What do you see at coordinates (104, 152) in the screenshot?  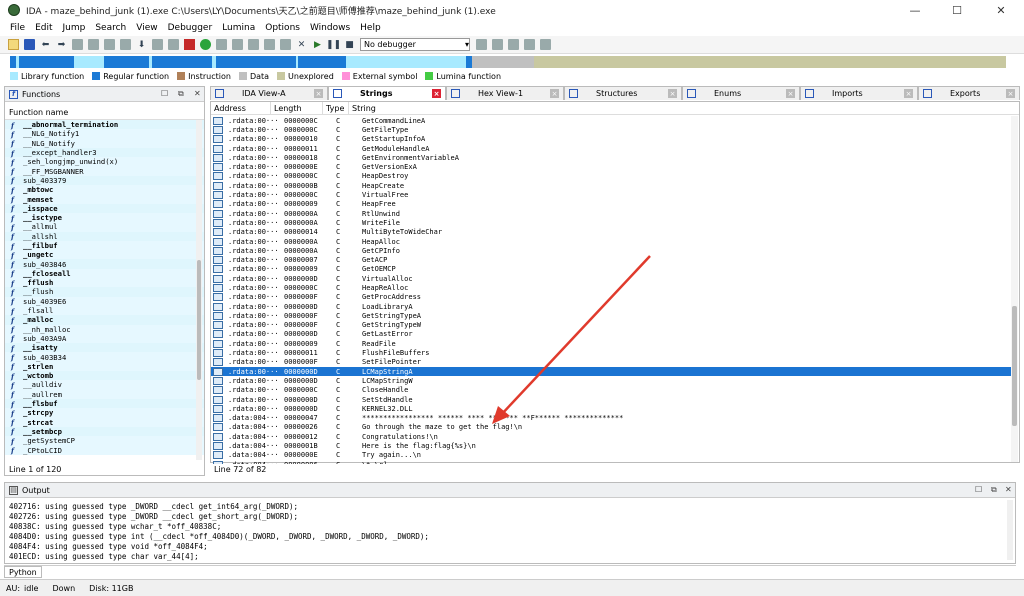 I see `function-row: f __except_handler3` at bounding box center [104, 152].